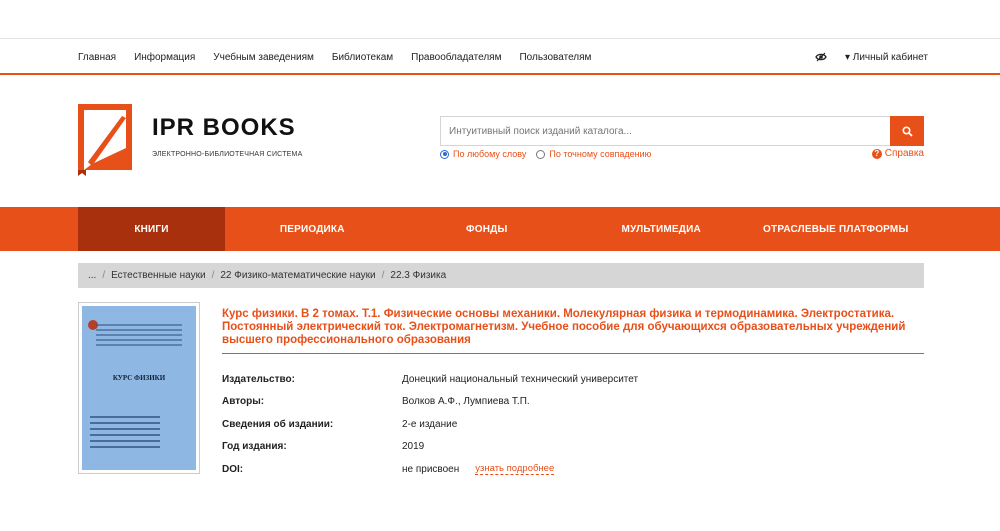 The width and height of the screenshot is (1000, 531). I want to click on meta-label: Год издания:, so click(254, 447).